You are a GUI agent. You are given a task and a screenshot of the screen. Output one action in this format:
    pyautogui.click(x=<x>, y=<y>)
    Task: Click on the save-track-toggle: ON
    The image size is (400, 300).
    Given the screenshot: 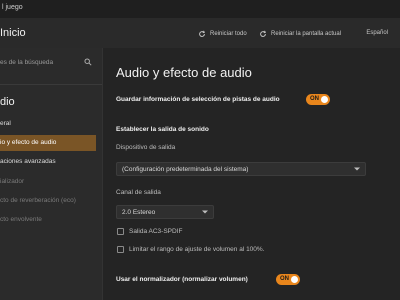 What is the action you would take?
    pyautogui.click(x=318, y=99)
    